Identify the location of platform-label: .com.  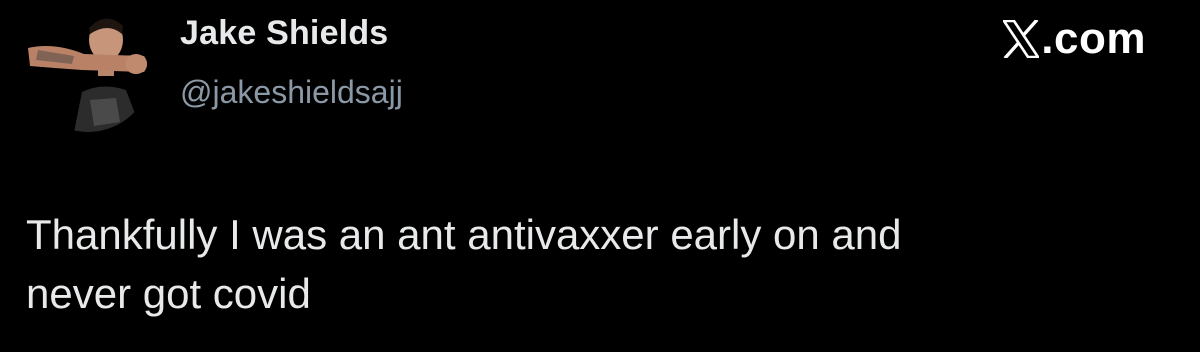
(1093, 38).